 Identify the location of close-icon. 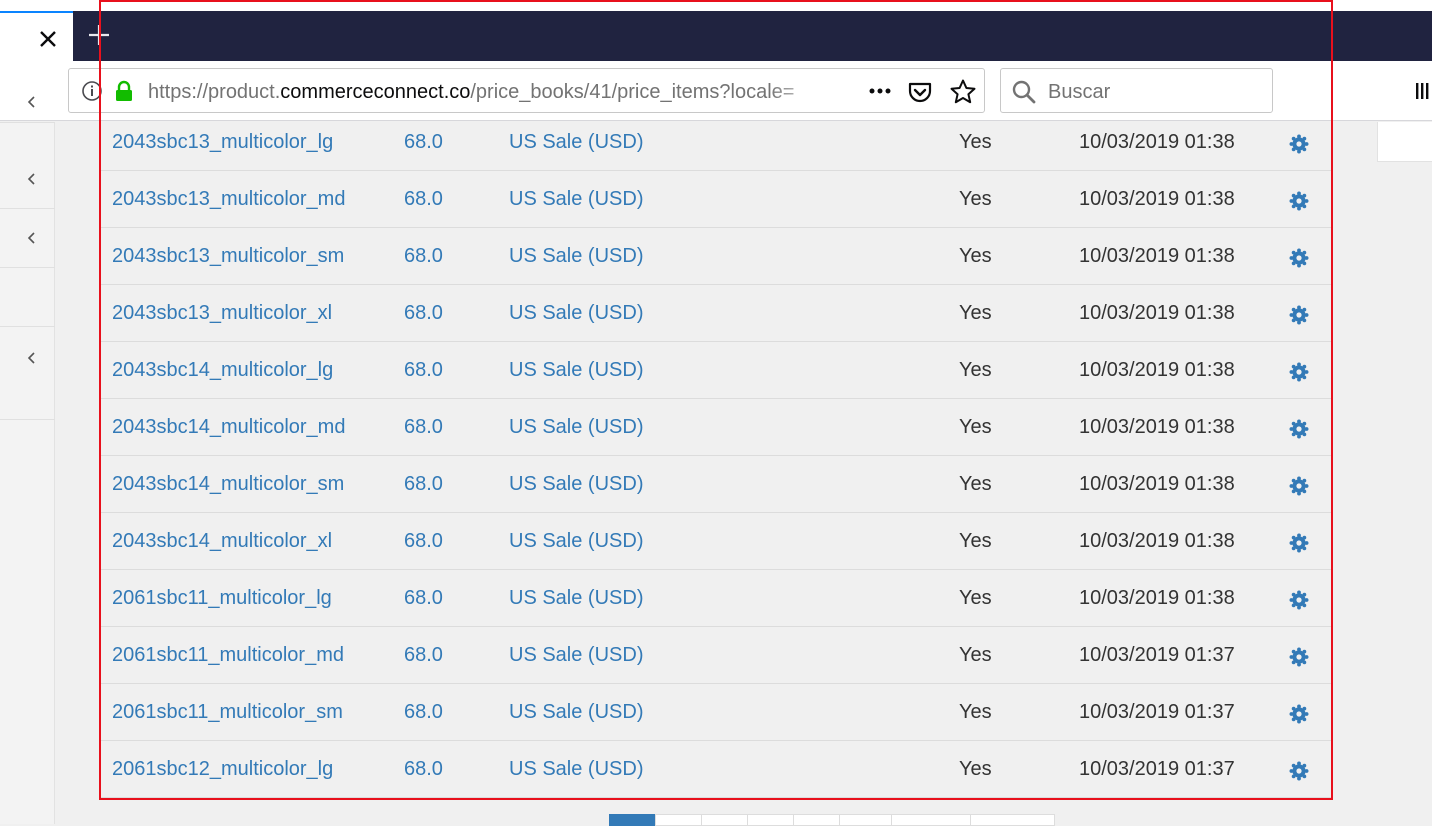
(48, 39).